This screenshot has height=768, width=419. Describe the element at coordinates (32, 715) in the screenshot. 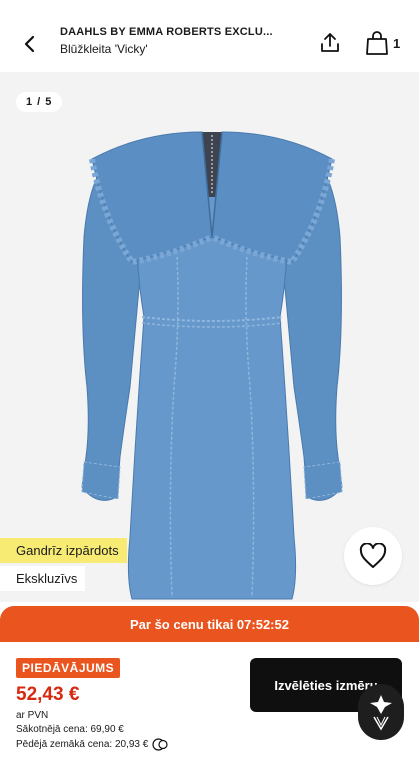

I see `vat-note: ar PVN` at that location.